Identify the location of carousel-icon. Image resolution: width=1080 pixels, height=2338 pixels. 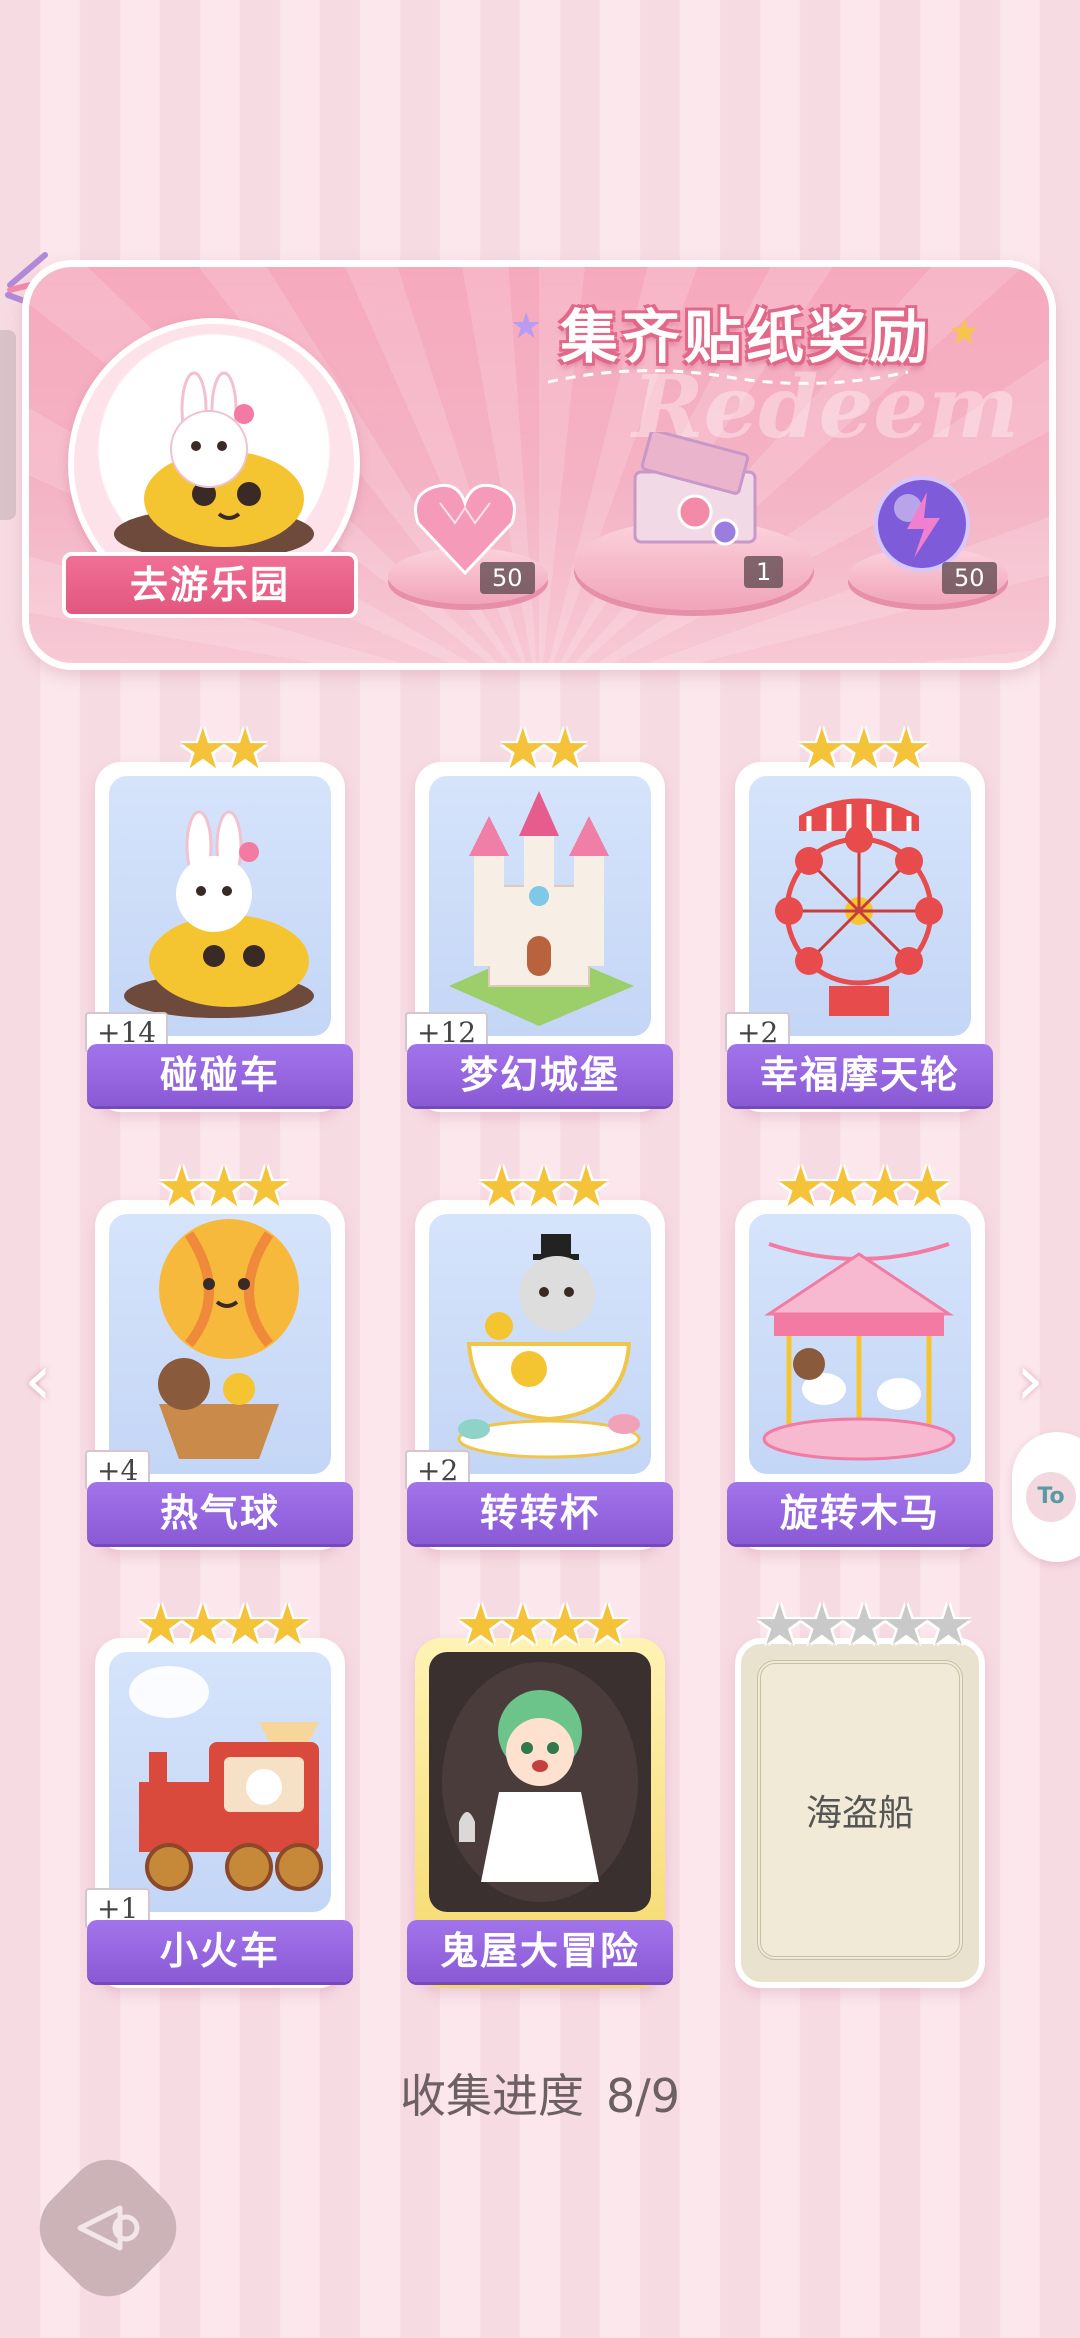
(859, 1351).